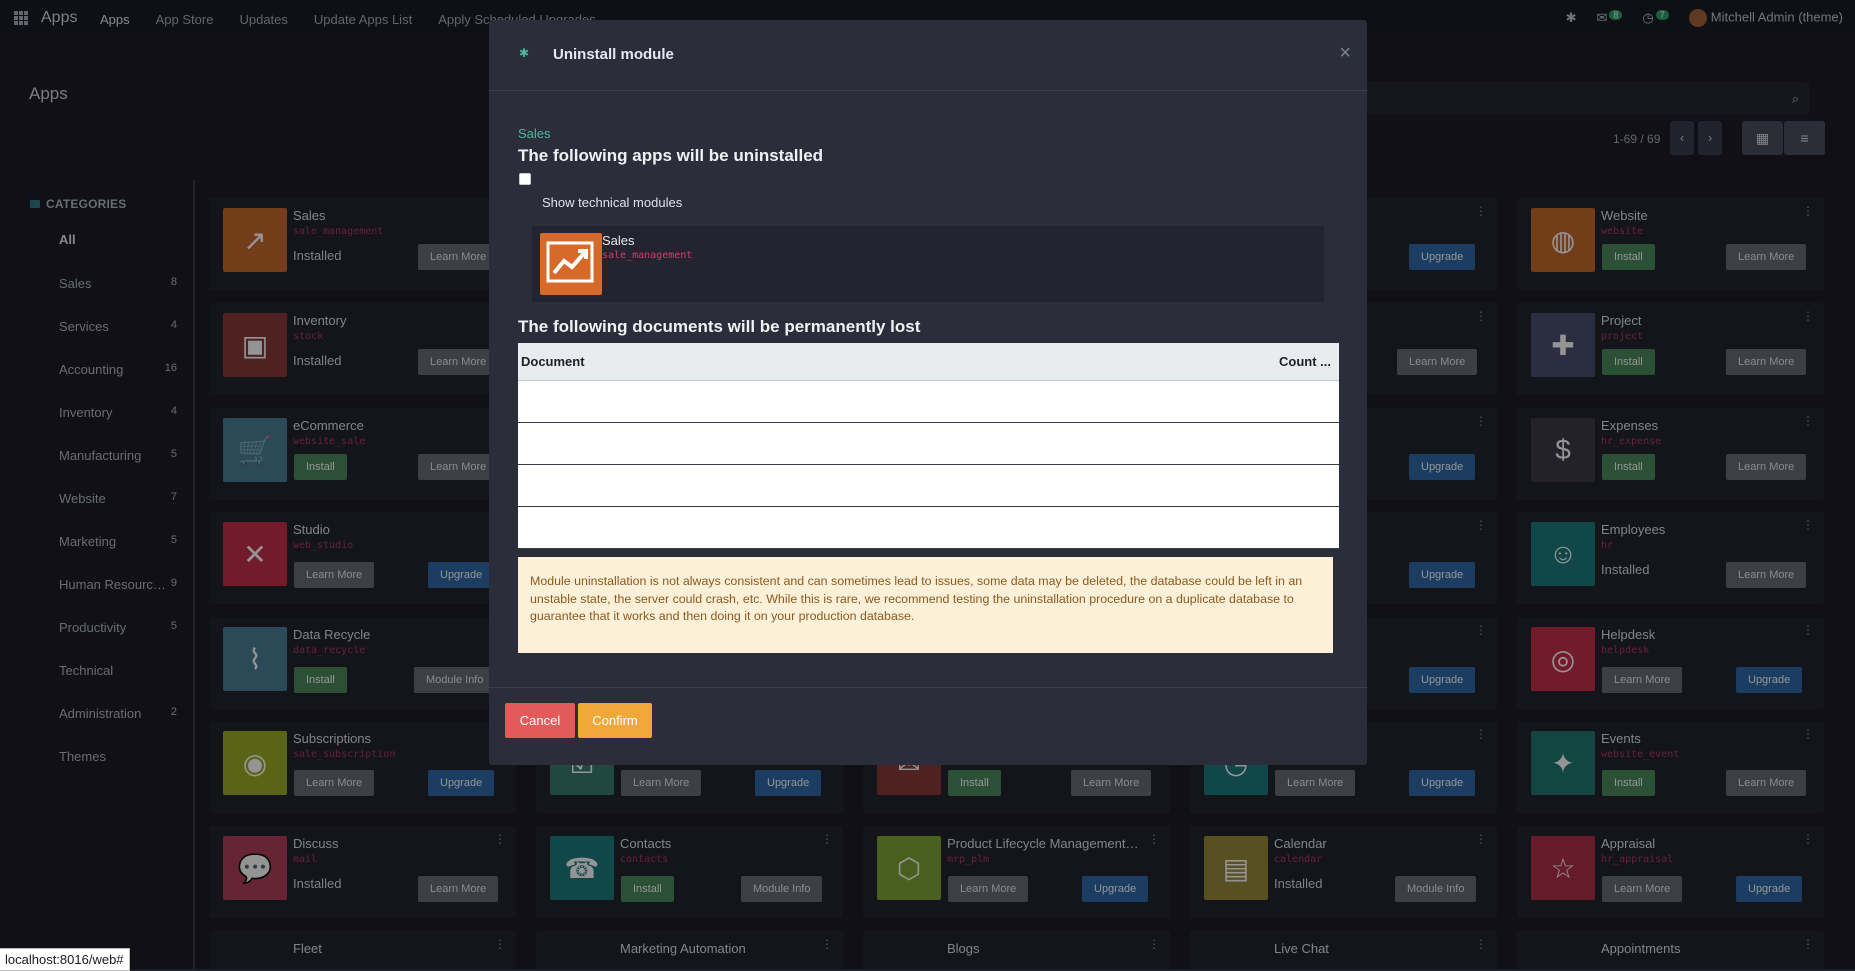 The image size is (1855, 971). I want to click on modal-header: ✱ Uninstall module ×, so click(928, 55).